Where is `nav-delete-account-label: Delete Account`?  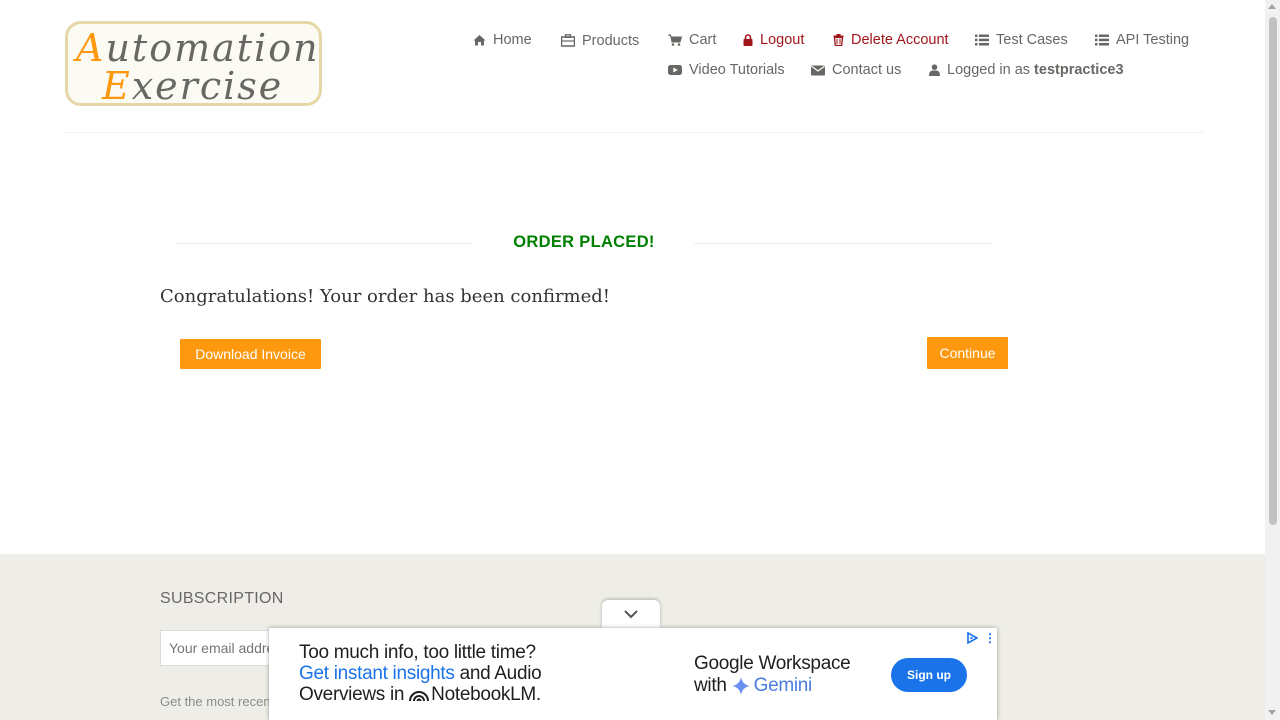
nav-delete-account-label: Delete Account is located at coordinates (900, 40).